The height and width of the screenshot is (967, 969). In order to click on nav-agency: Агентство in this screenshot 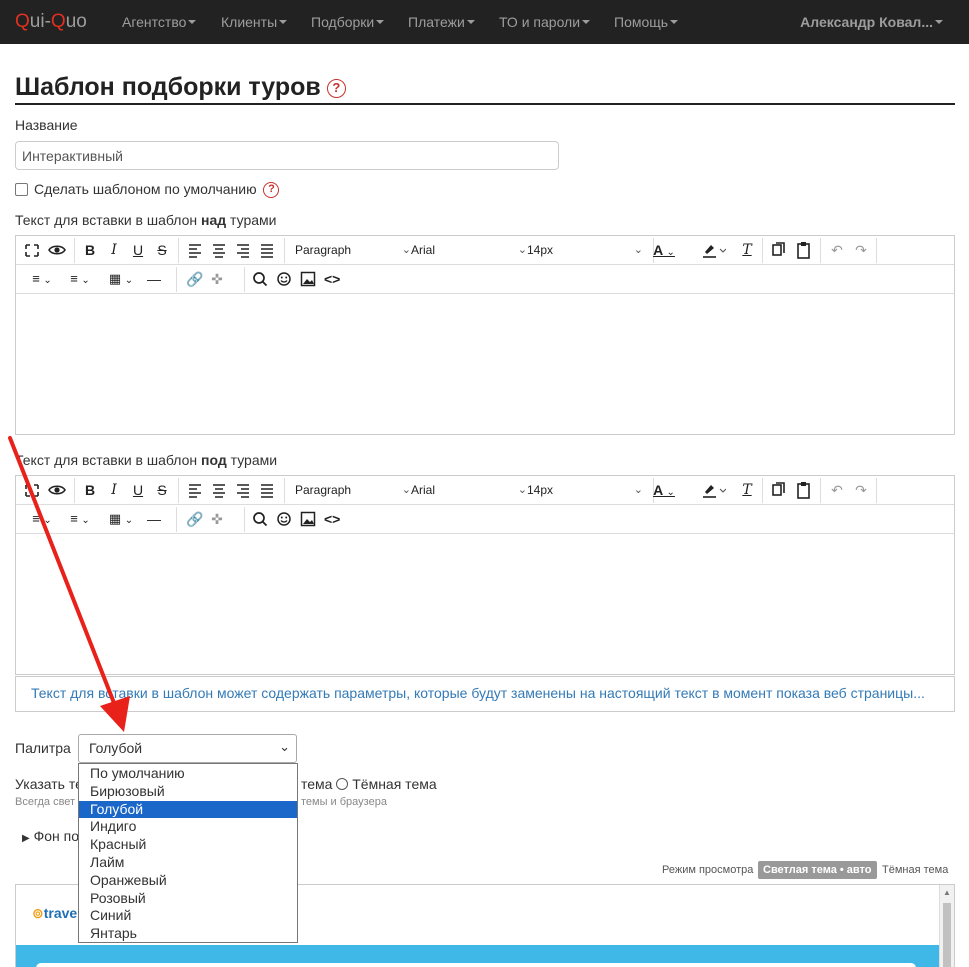, I will do `click(159, 22)`.